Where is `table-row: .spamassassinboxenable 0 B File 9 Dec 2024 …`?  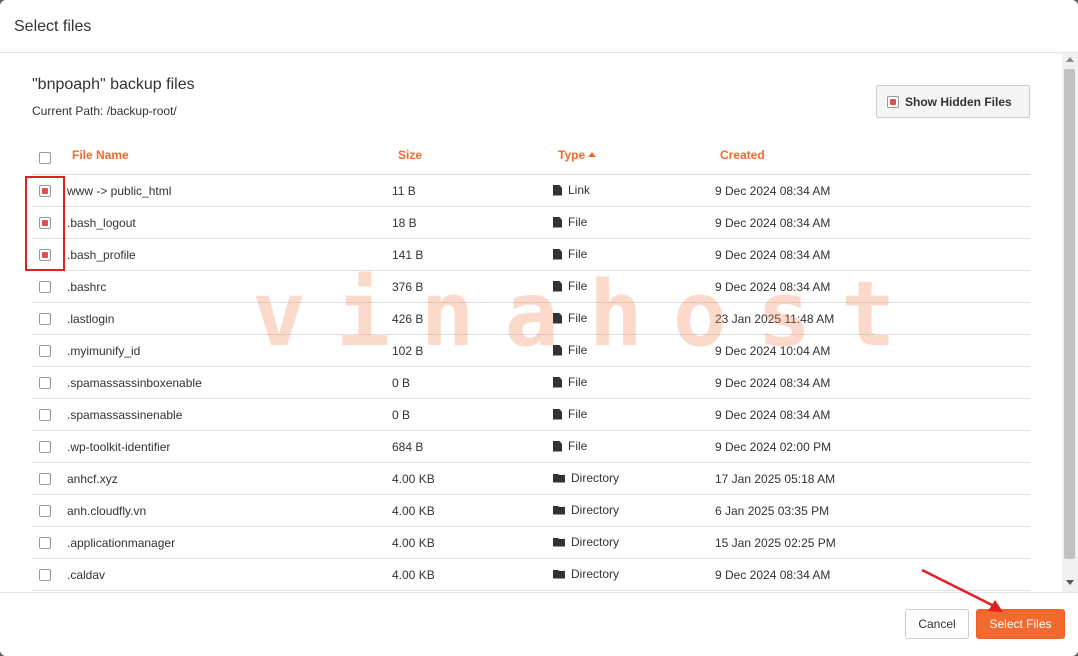 table-row: .spamassassinboxenable 0 B File 9 Dec 2024 … is located at coordinates (531, 383).